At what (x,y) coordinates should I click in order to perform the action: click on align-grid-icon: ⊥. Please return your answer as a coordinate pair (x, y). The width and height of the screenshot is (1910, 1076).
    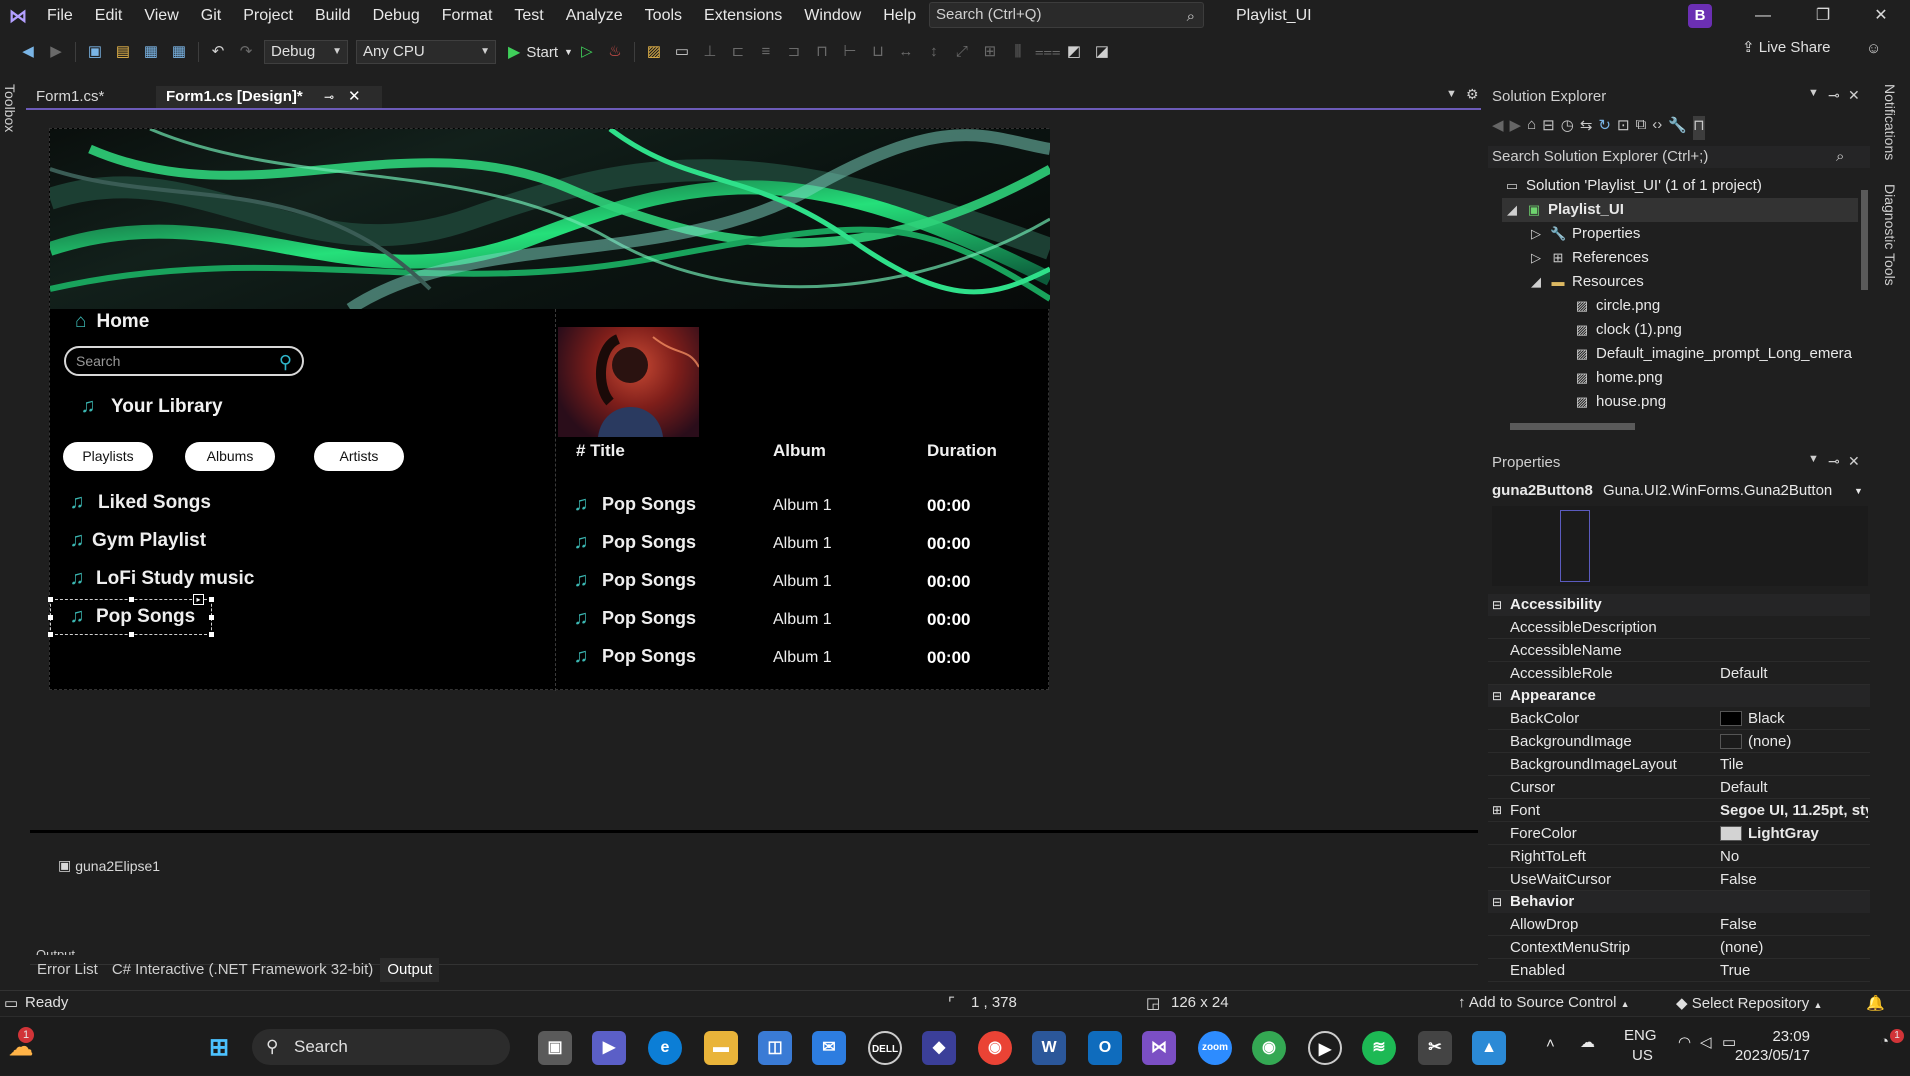
    Looking at the image, I should click on (710, 52).